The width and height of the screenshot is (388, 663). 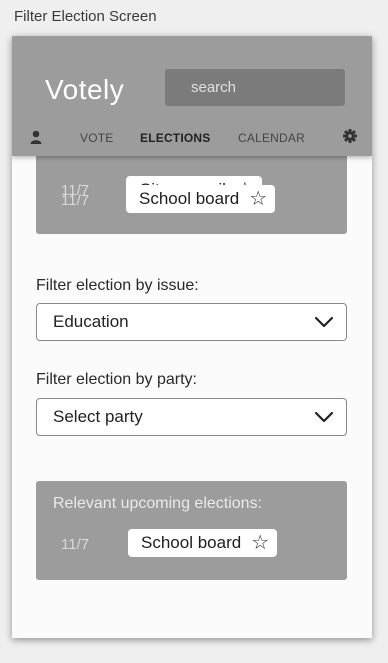 What do you see at coordinates (214, 87) in the screenshot?
I see `search-placeholder: search` at bounding box center [214, 87].